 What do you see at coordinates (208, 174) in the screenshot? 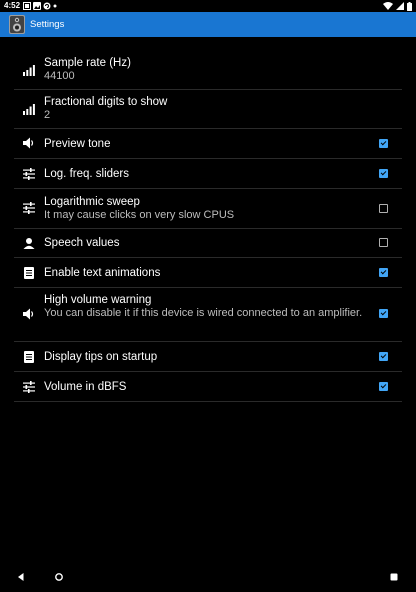
I see `setting-log-freq-sliders: Log. freq. sliders` at bounding box center [208, 174].